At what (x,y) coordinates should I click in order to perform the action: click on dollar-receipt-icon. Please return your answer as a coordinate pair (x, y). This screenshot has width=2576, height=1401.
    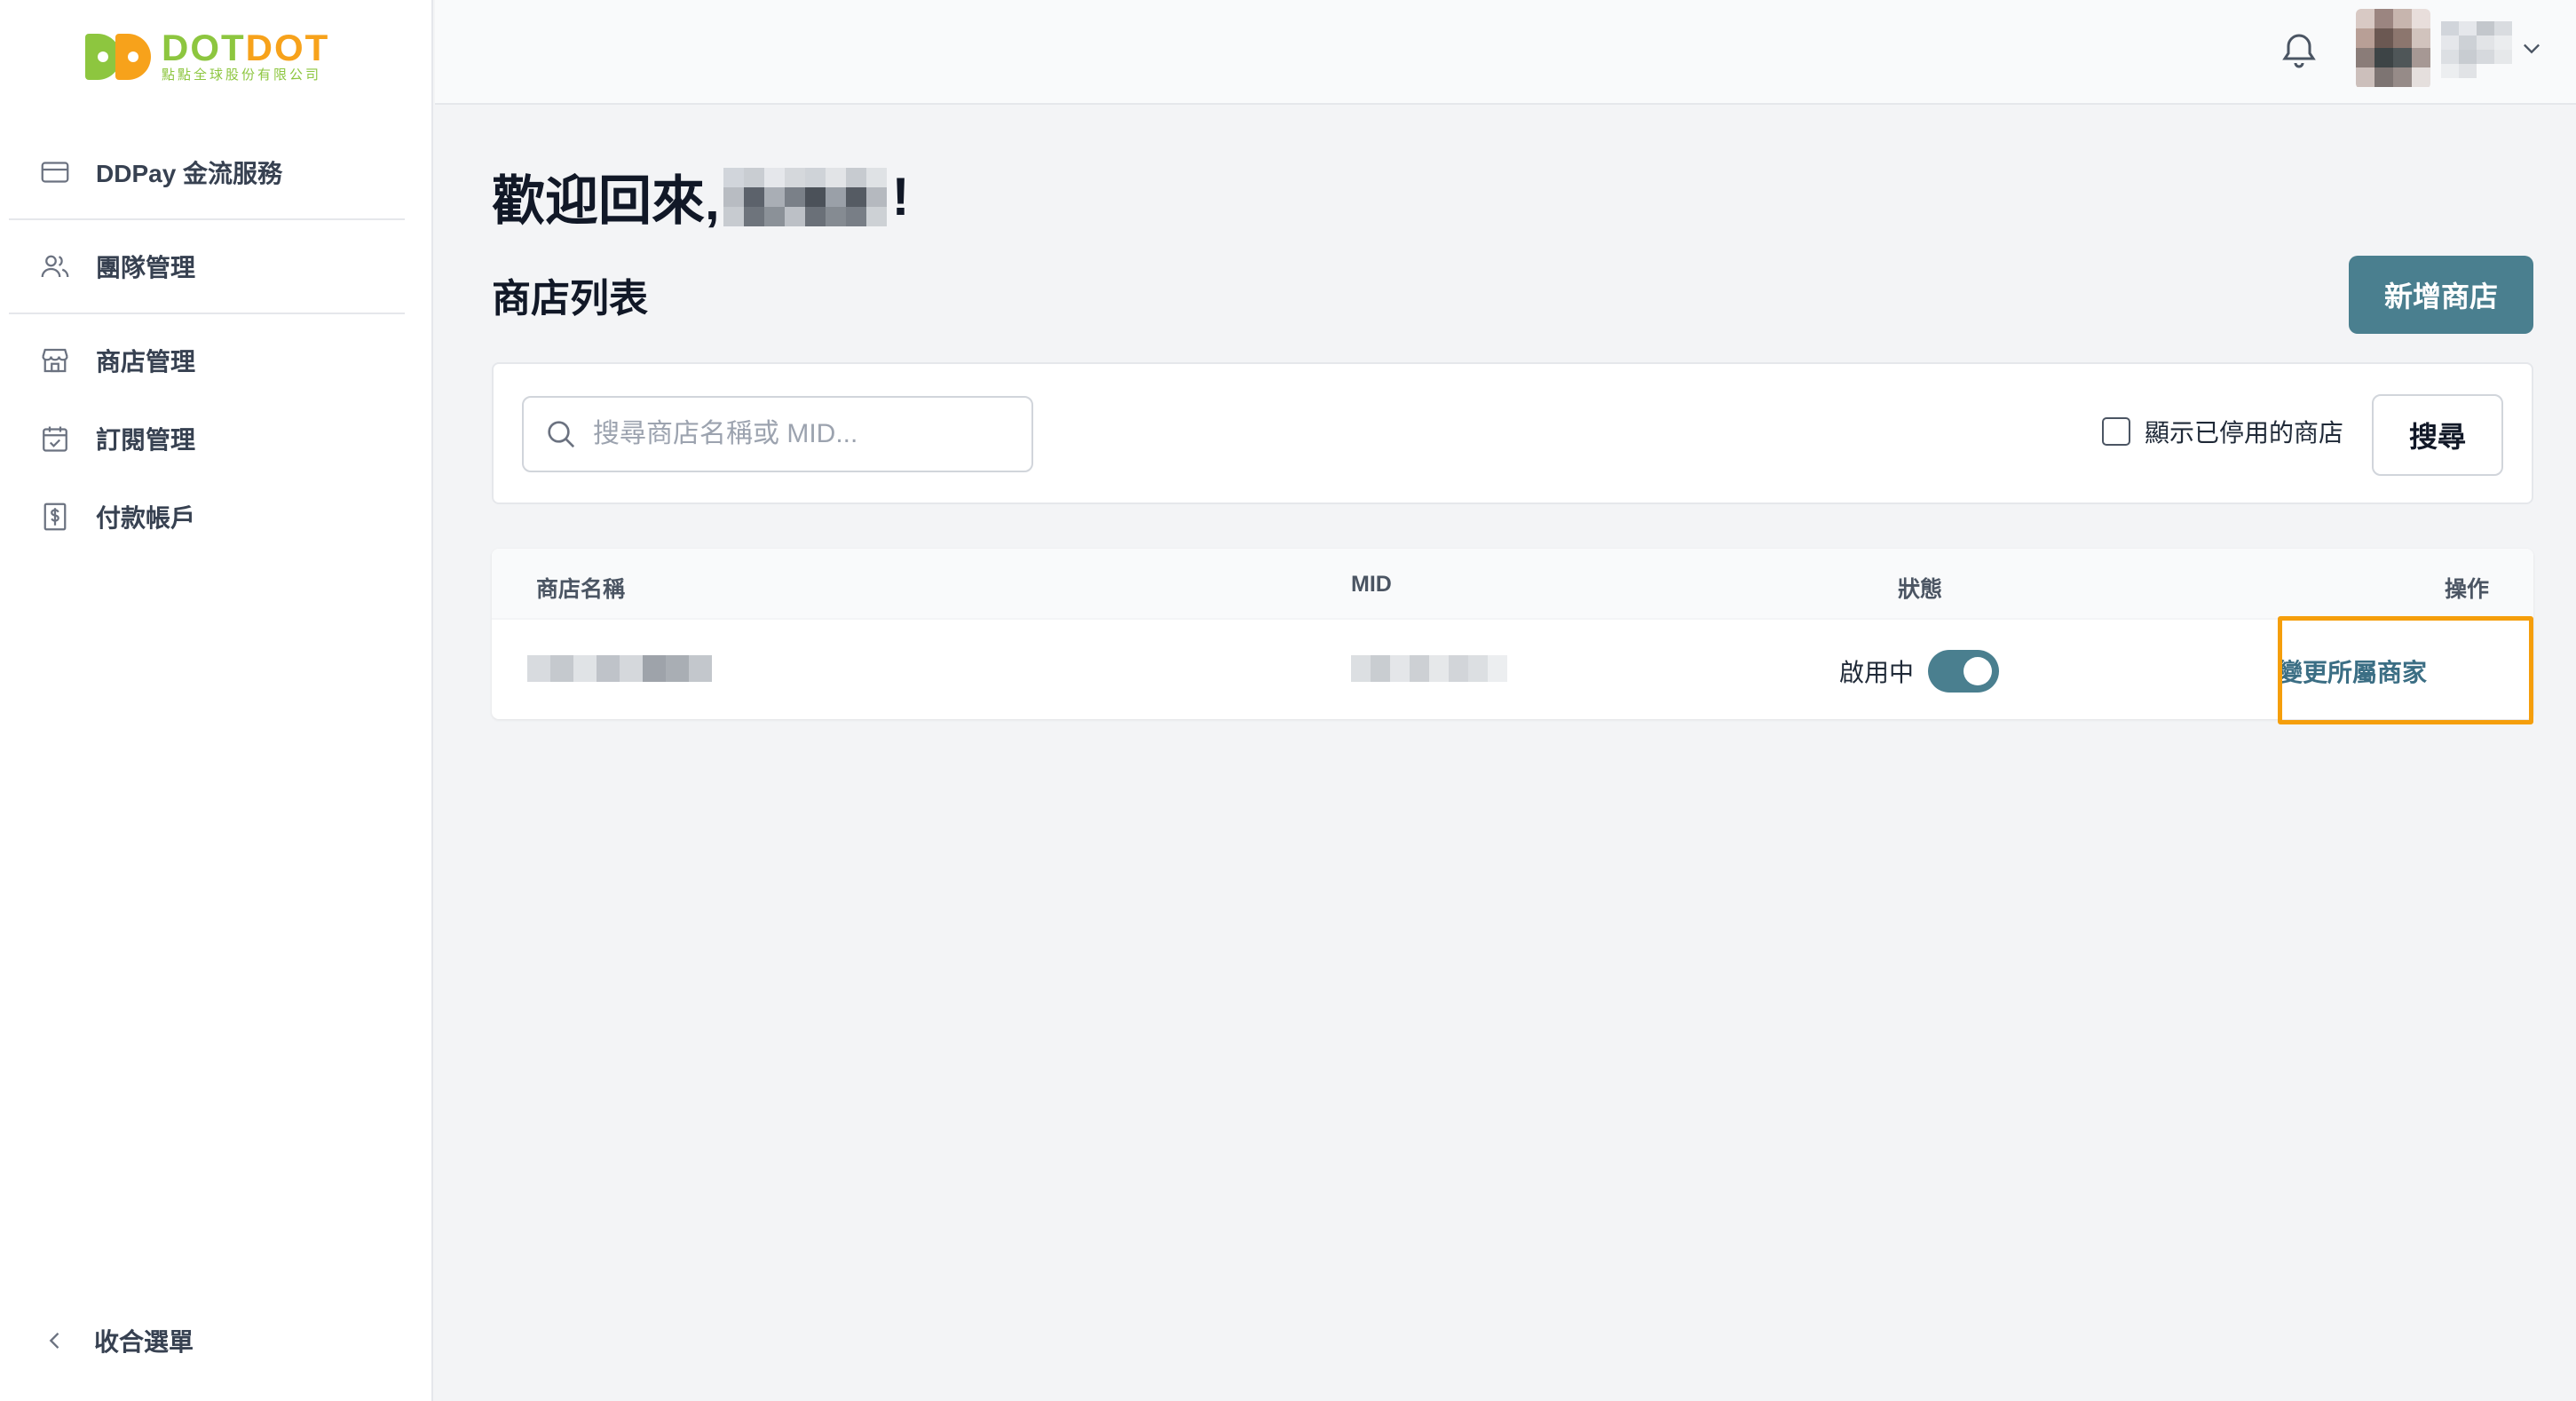
    Looking at the image, I should click on (55, 516).